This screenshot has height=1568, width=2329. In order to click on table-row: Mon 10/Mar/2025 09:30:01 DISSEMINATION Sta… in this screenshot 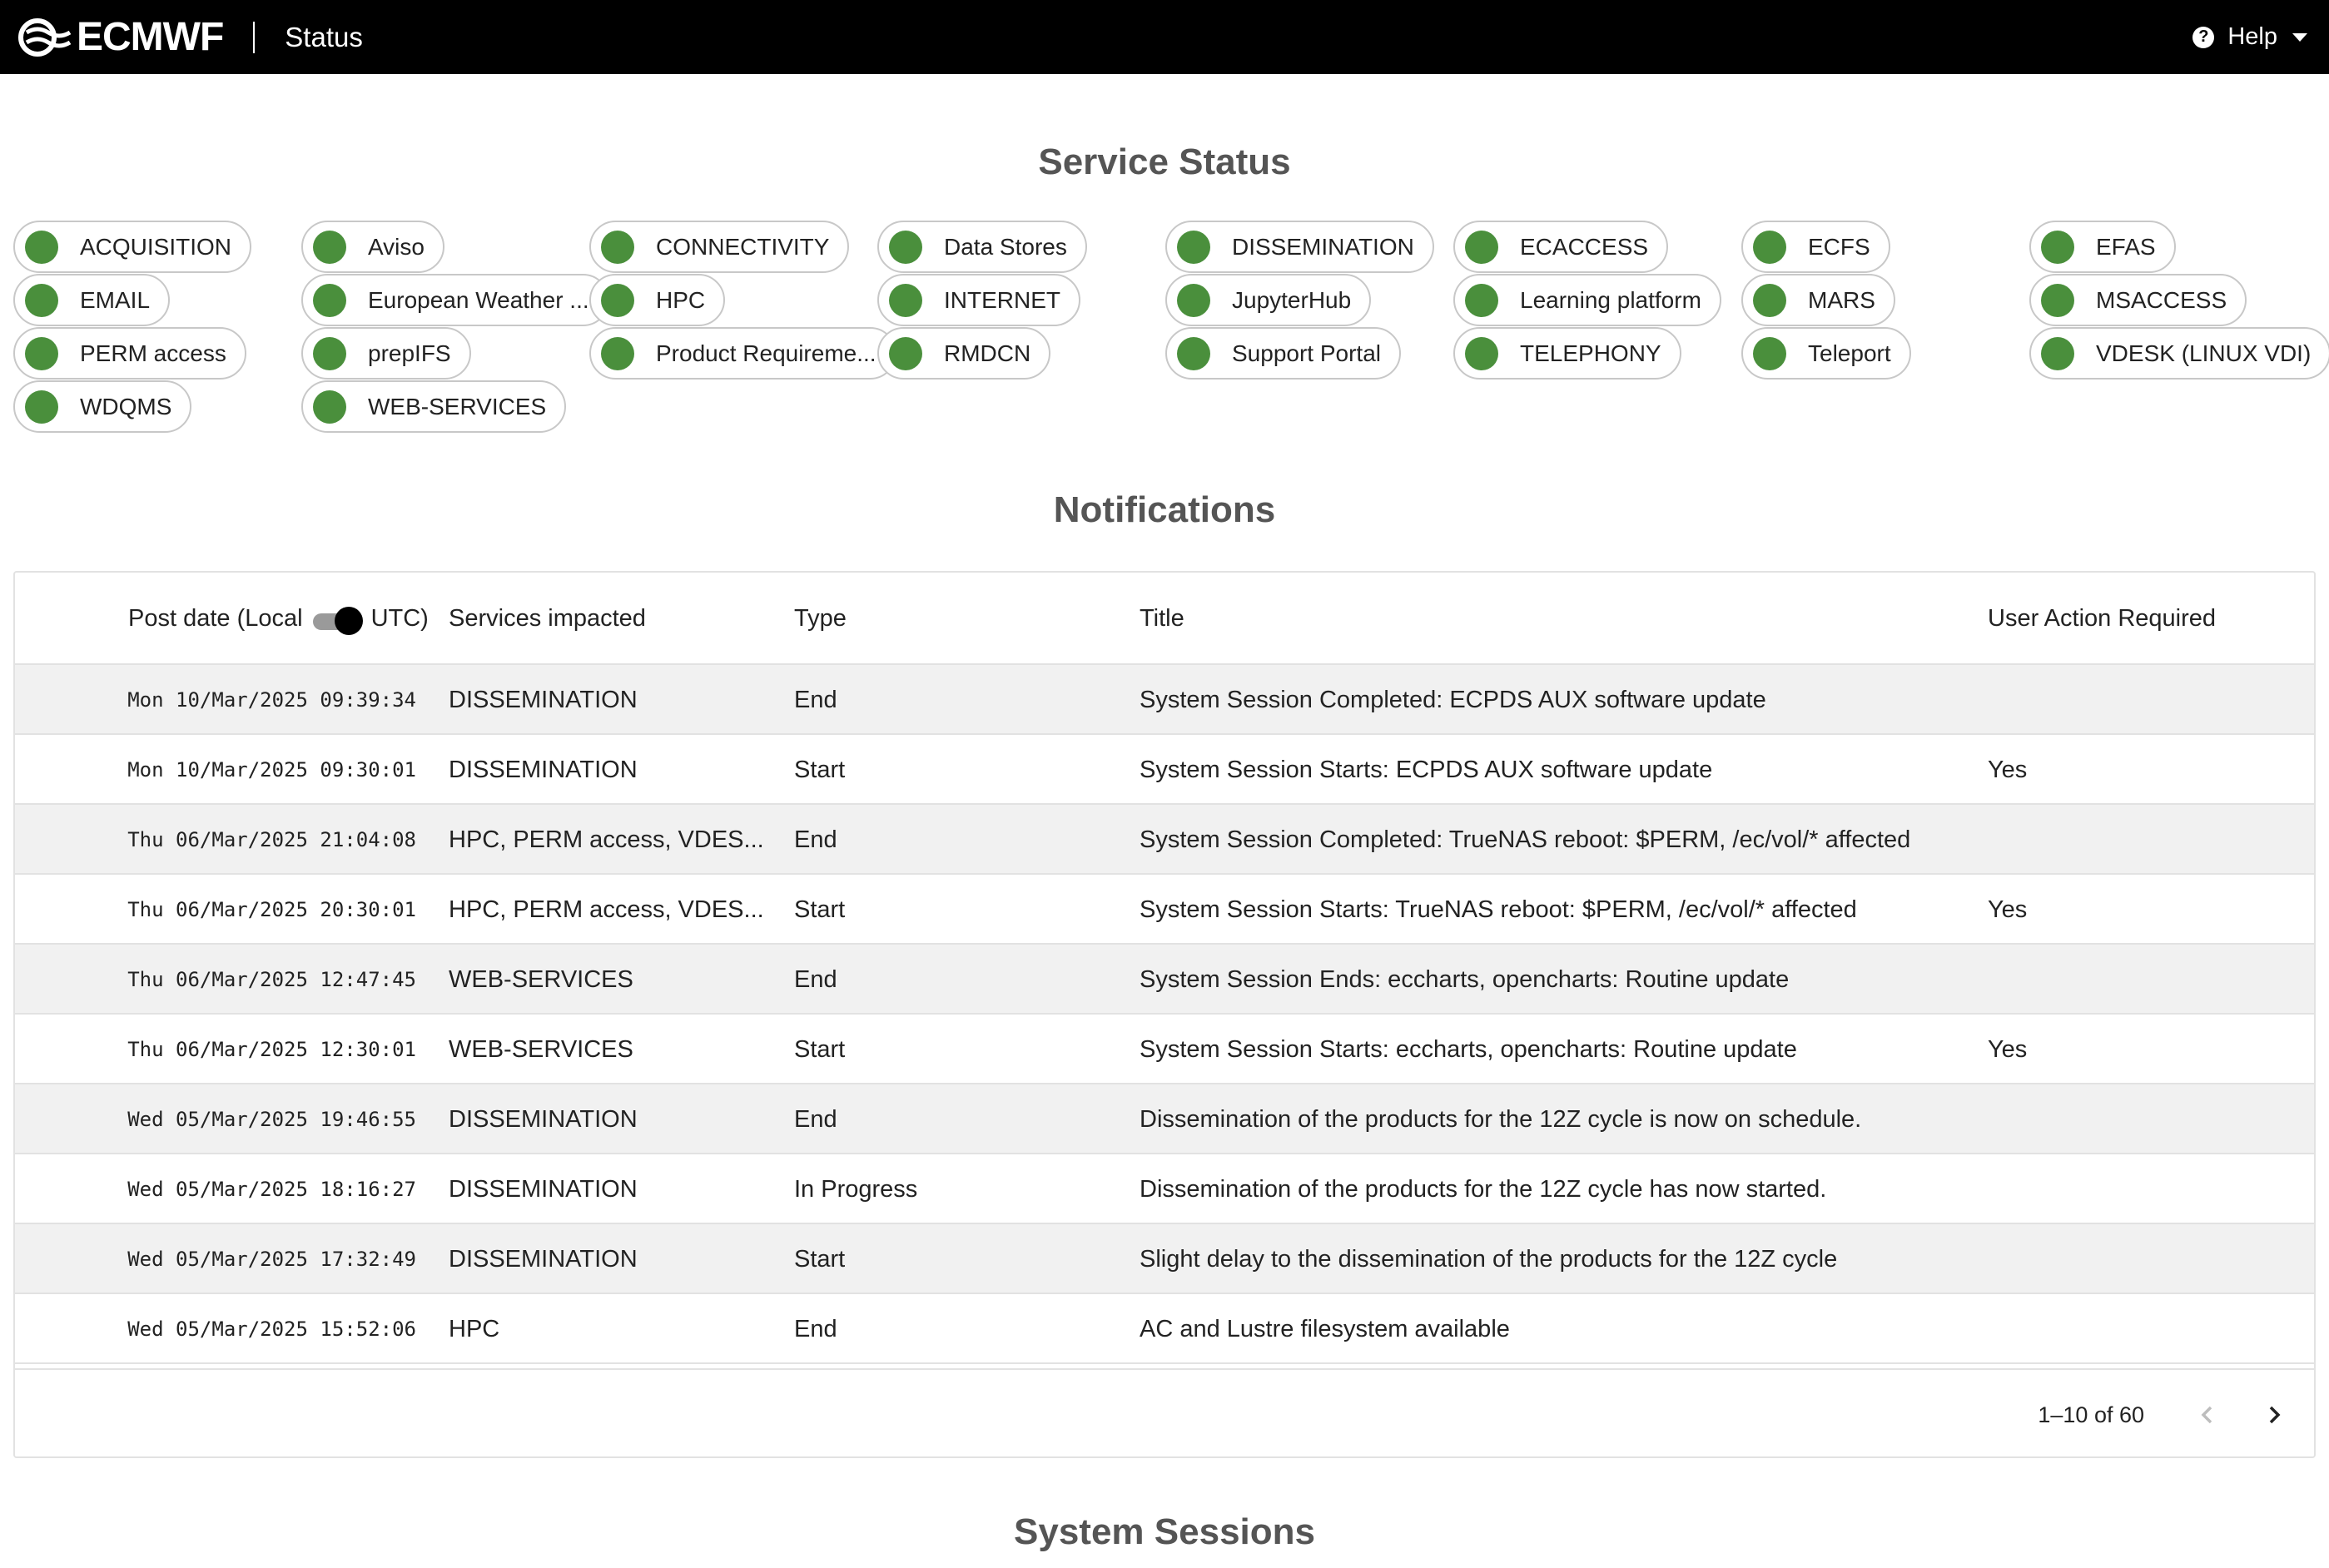, I will do `click(1164, 770)`.